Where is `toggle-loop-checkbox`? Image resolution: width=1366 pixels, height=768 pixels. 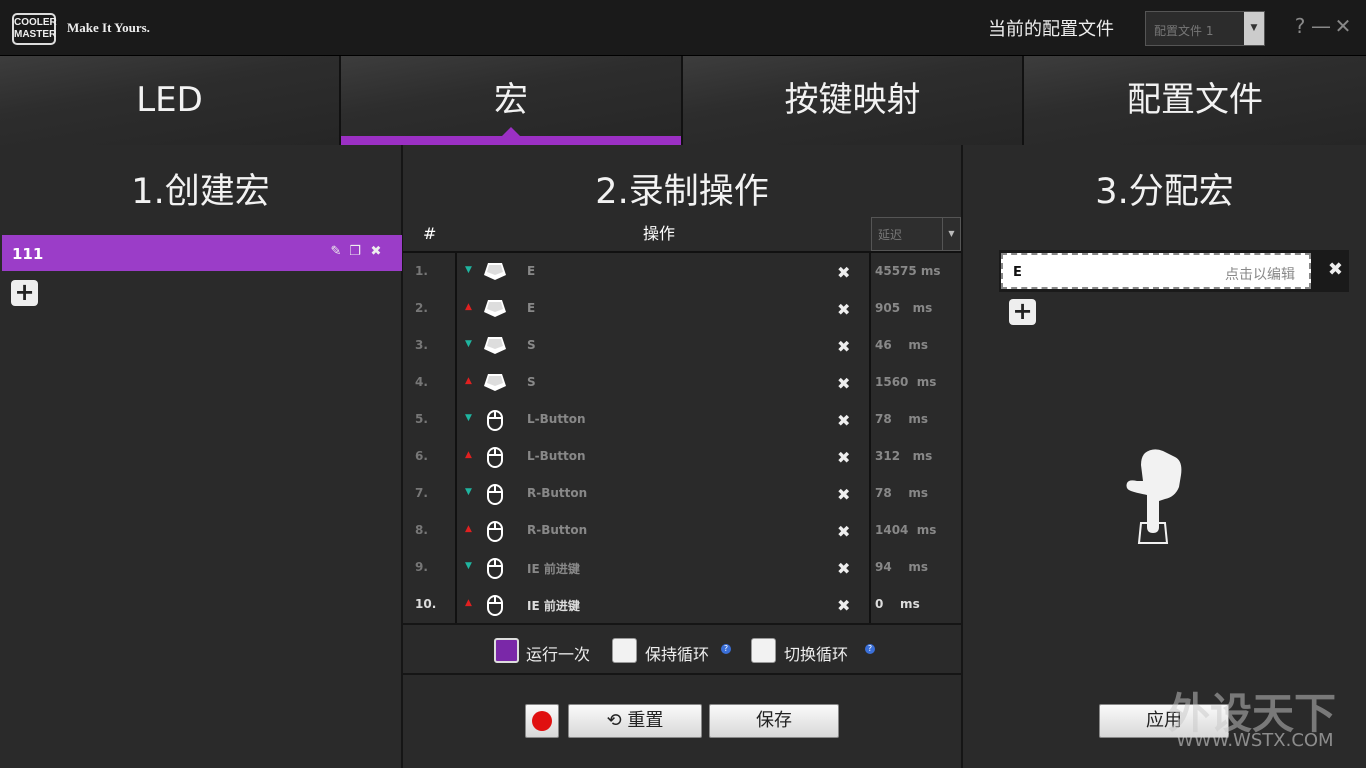 toggle-loop-checkbox is located at coordinates (763, 650).